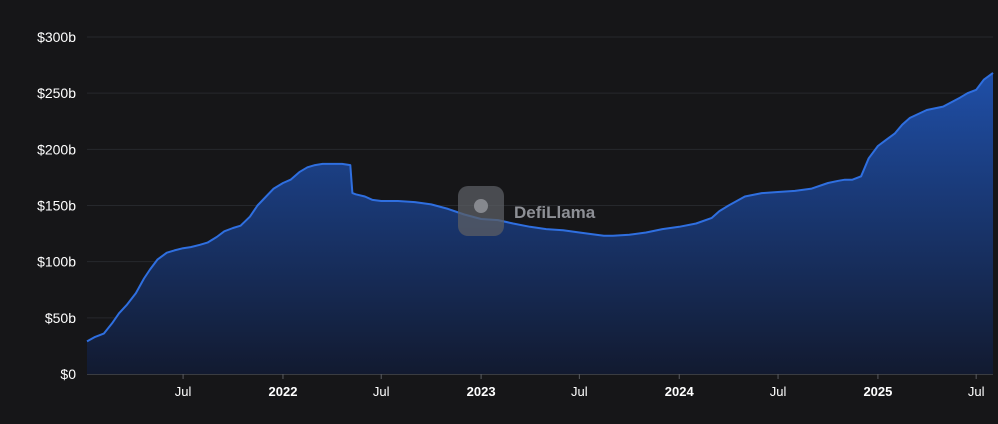 This screenshot has height=424, width=998. I want to click on x-tick-label: 2024, so click(680, 391).